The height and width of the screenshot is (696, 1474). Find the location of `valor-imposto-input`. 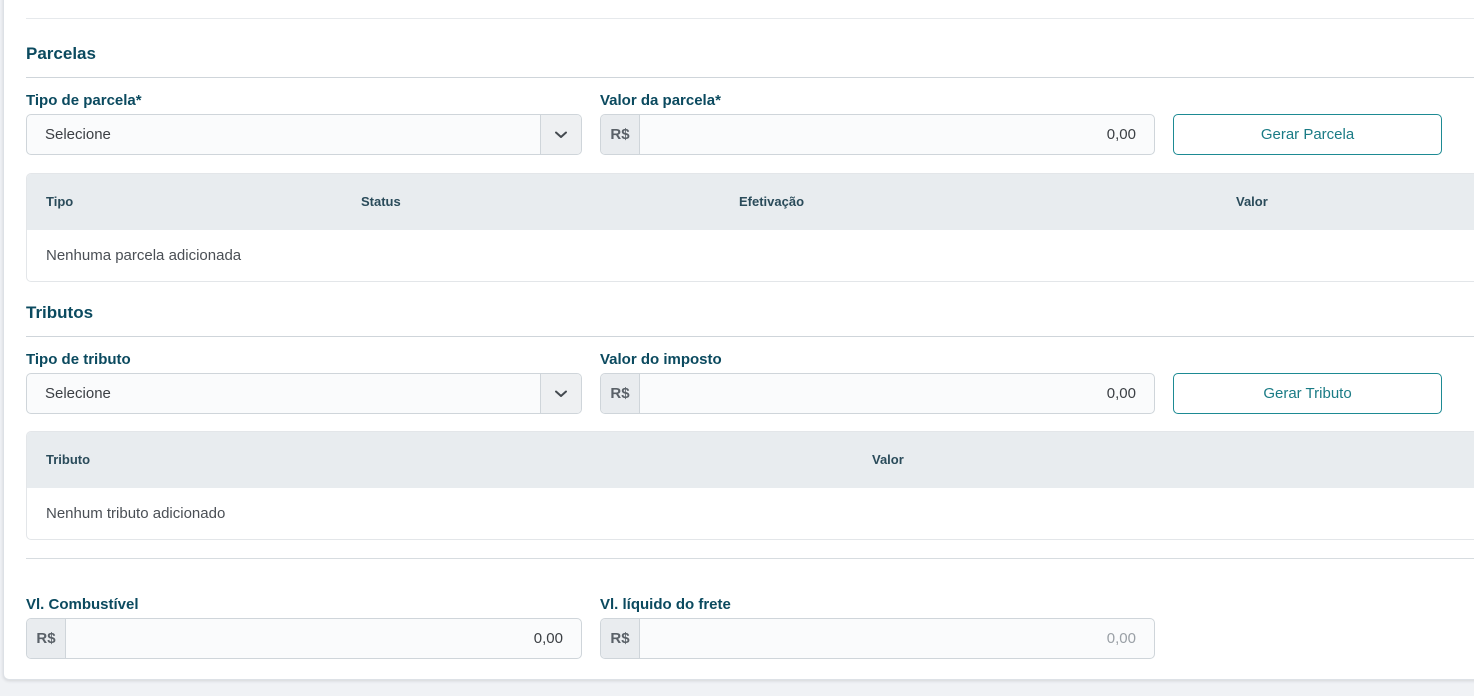

valor-imposto-input is located at coordinates (897, 393).